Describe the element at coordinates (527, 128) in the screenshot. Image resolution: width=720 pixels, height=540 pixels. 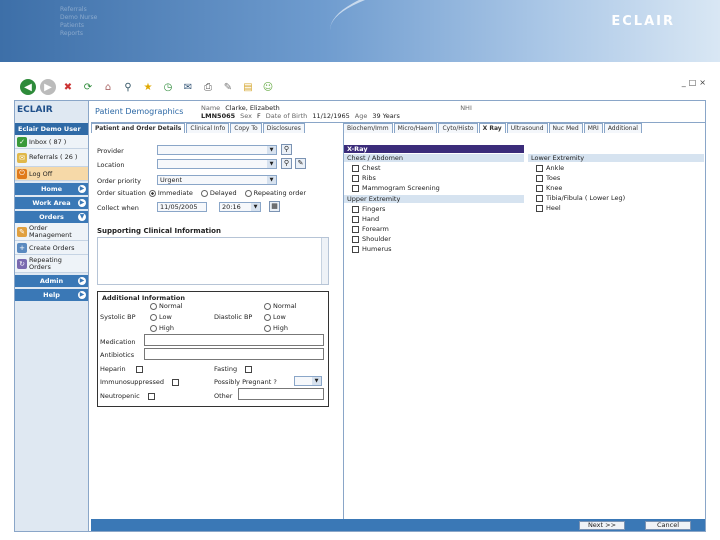
I see `tab-ultrasound: Ultrasound` at that location.